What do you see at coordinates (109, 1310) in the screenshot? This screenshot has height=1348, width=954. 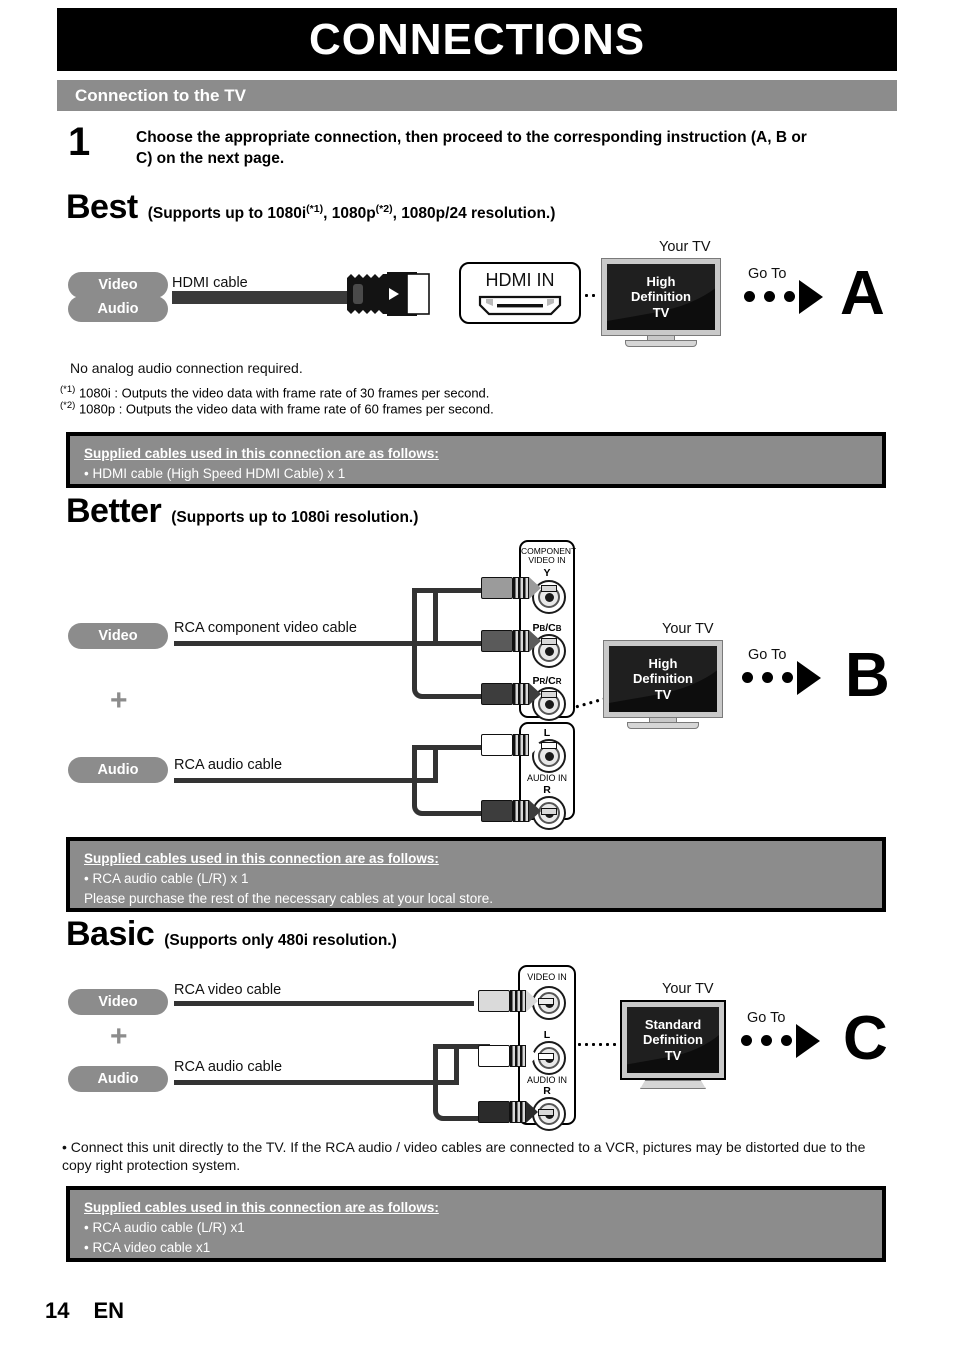 I see `language-code: EN` at bounding box center [109, 1310].